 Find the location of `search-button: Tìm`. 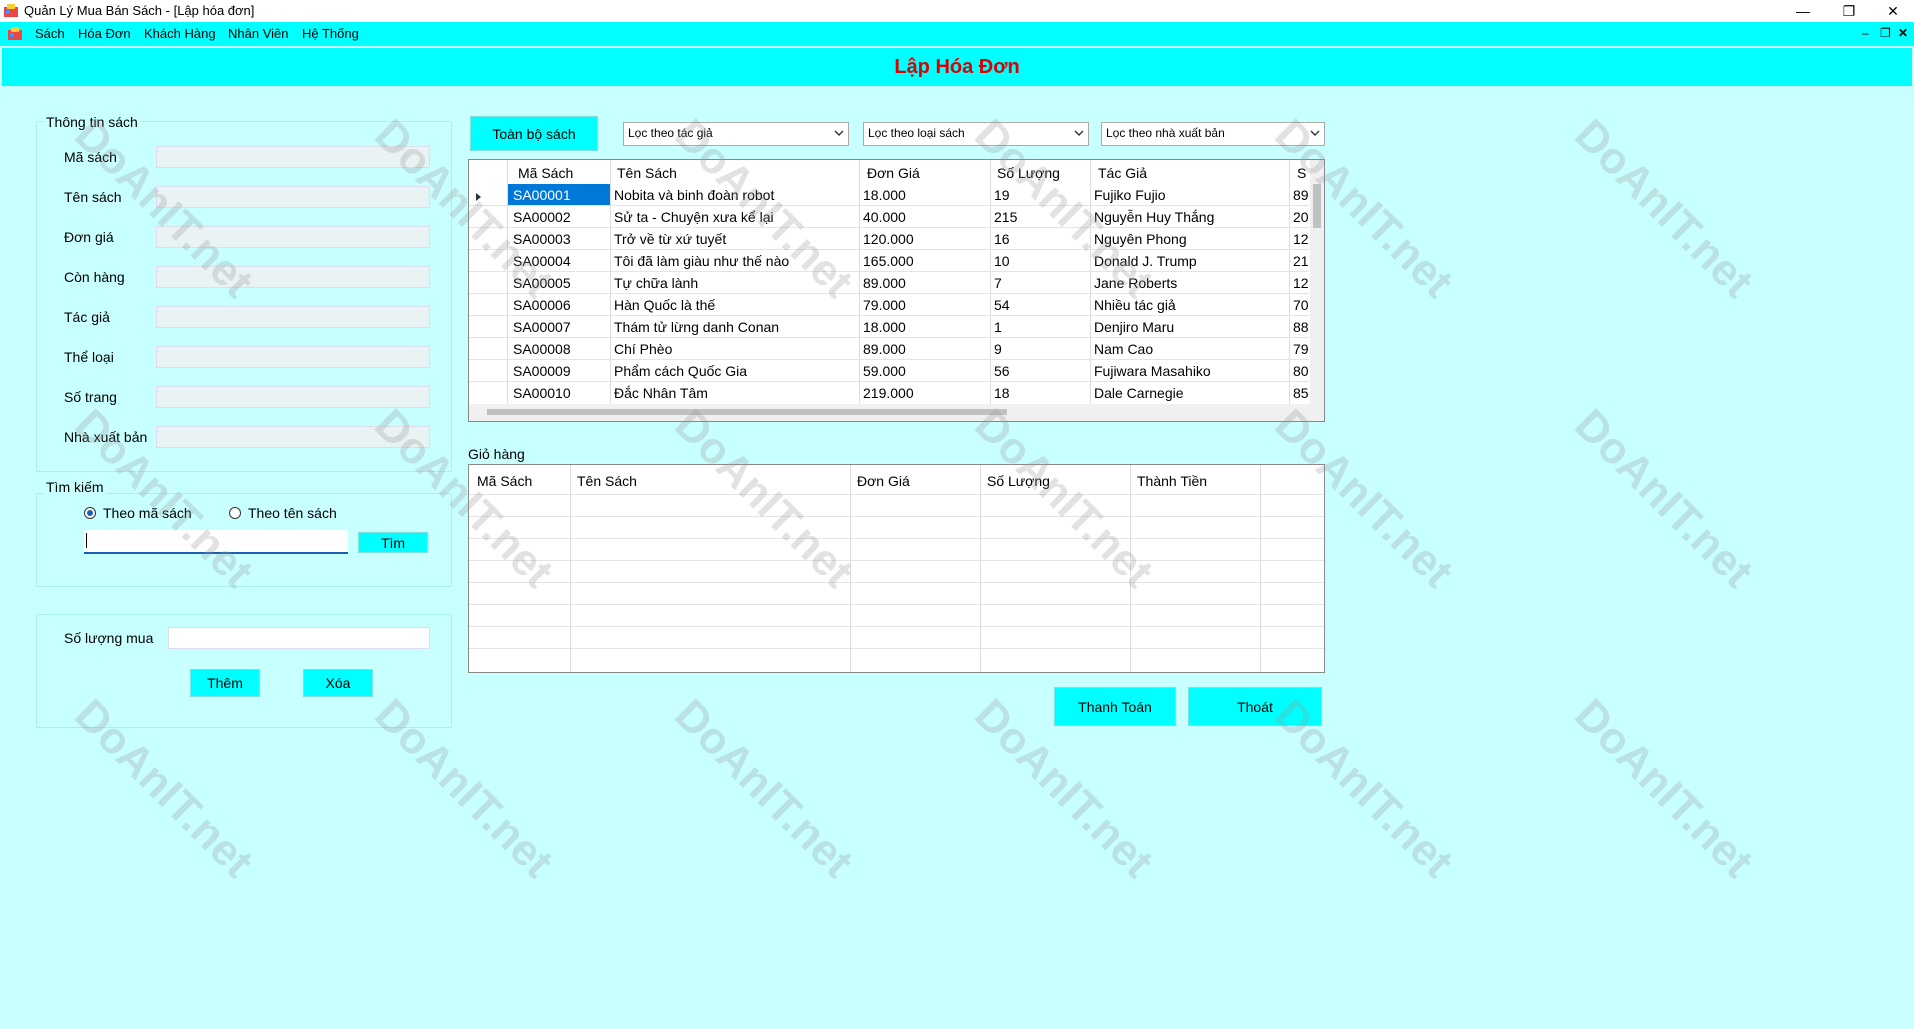

search-button: Tìm is located at coordinates (393, 542).